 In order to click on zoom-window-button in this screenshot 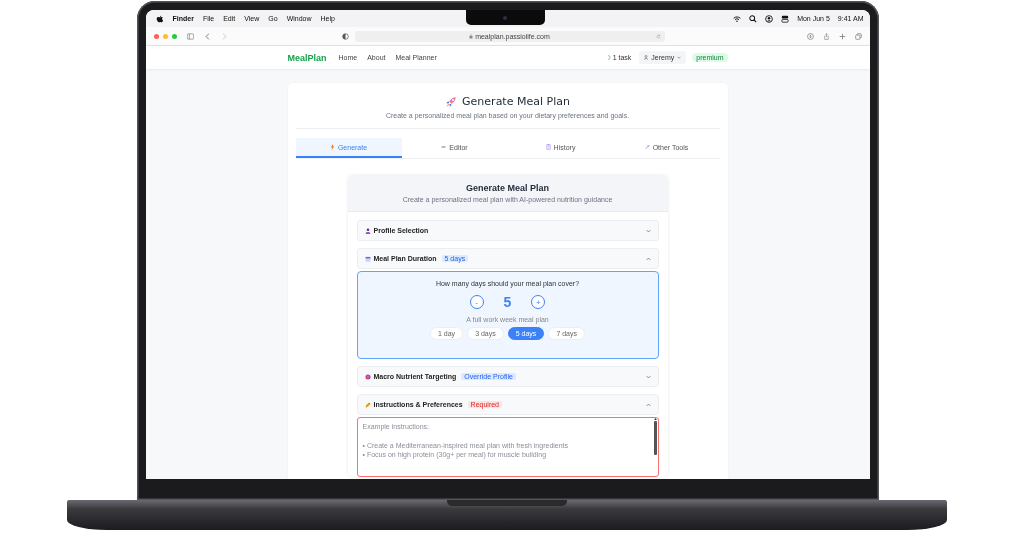, I will do `click(174, 36)`.